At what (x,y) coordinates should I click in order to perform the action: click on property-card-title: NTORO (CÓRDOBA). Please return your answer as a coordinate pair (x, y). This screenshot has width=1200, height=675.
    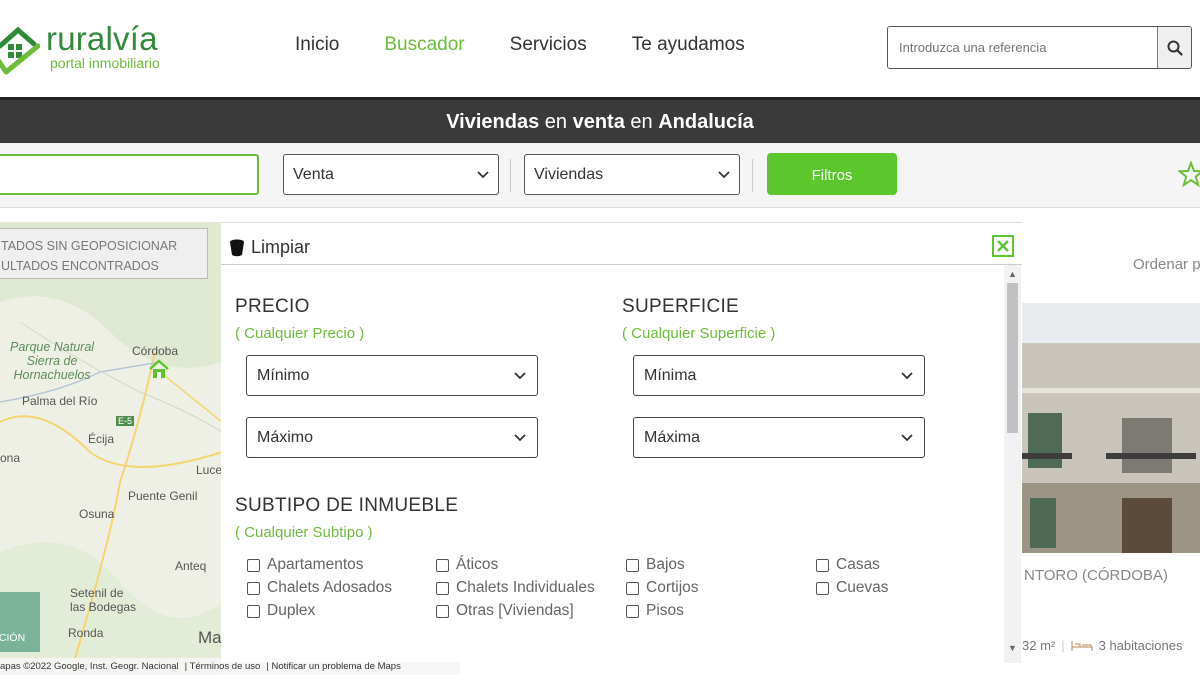
    Looking at the image, I should click on (1096, 575).